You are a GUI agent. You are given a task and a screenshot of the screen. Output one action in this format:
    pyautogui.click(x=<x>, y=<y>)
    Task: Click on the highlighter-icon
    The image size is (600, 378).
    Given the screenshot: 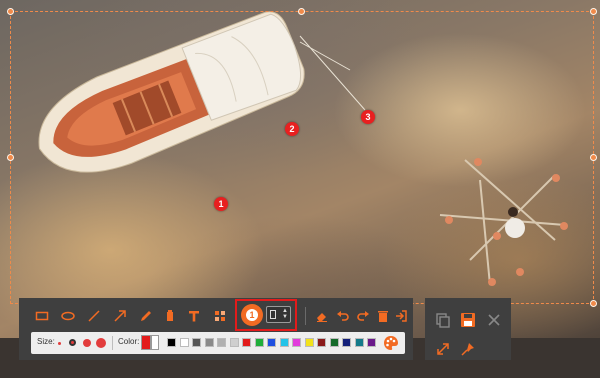 What is the action you would take?
    pyautogui.click(x=170, y=315)
    